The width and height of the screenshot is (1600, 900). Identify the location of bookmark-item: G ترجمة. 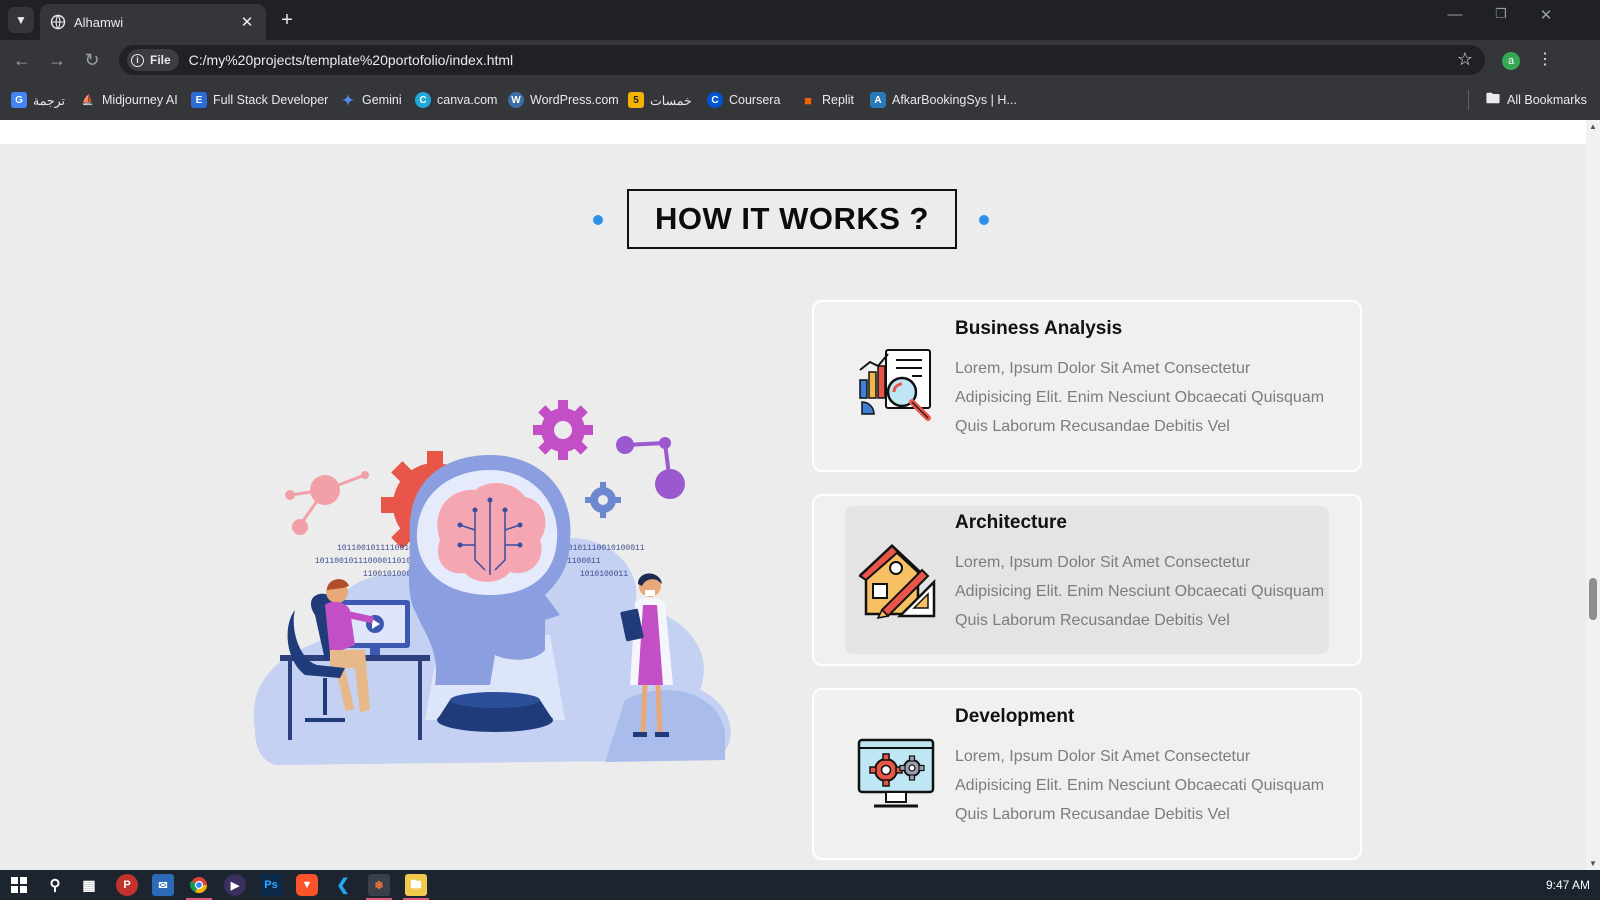
(38, 100).